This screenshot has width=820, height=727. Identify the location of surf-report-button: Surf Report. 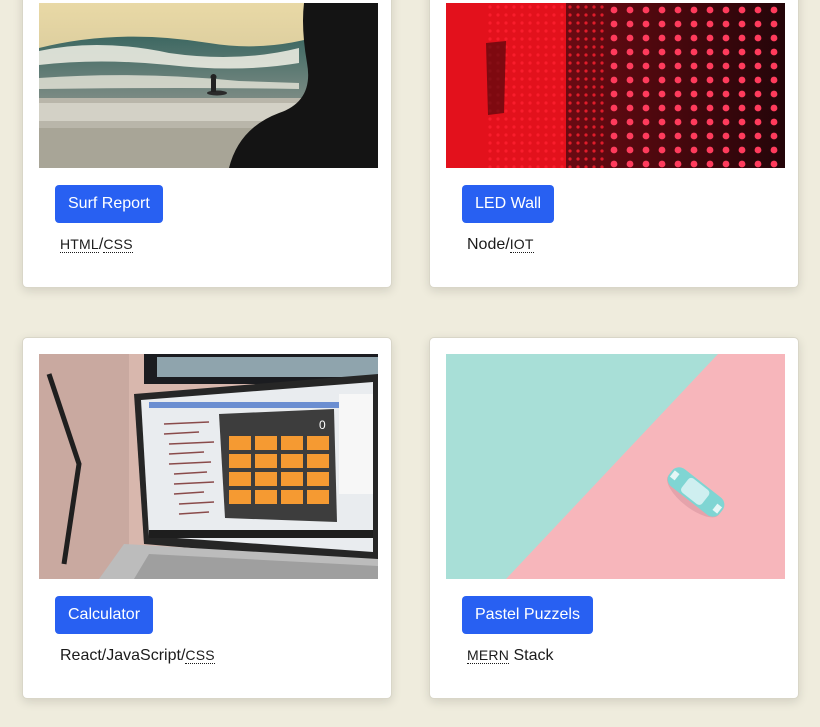
(109, 204).